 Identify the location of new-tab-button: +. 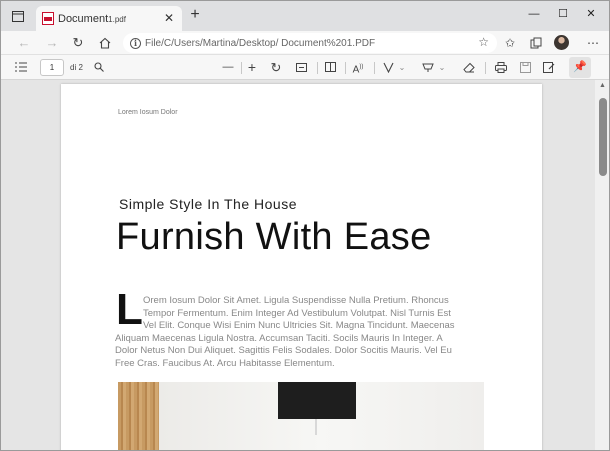
(195, 15).